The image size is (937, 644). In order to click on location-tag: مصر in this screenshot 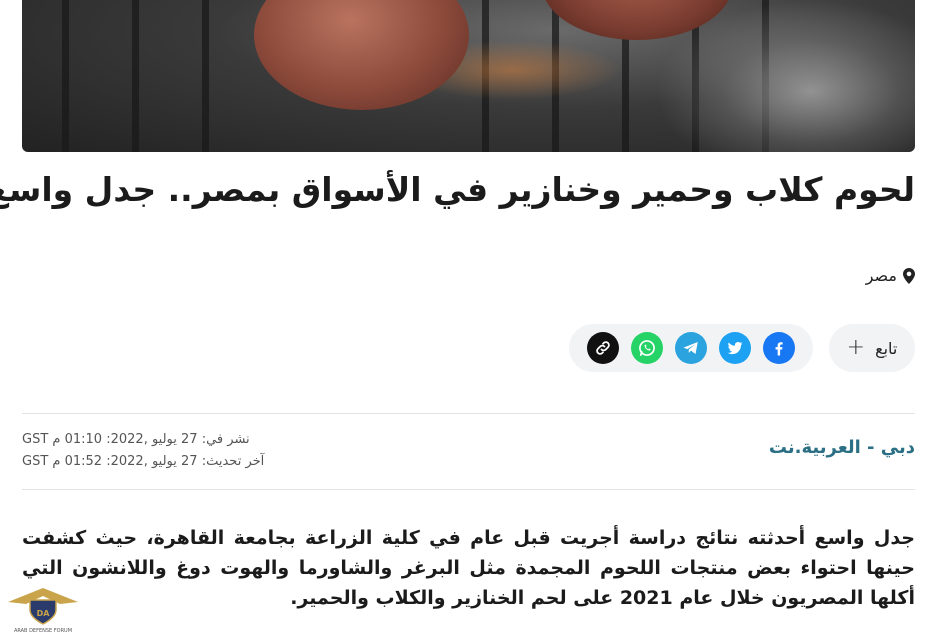, I will do `click(890, 275)`.